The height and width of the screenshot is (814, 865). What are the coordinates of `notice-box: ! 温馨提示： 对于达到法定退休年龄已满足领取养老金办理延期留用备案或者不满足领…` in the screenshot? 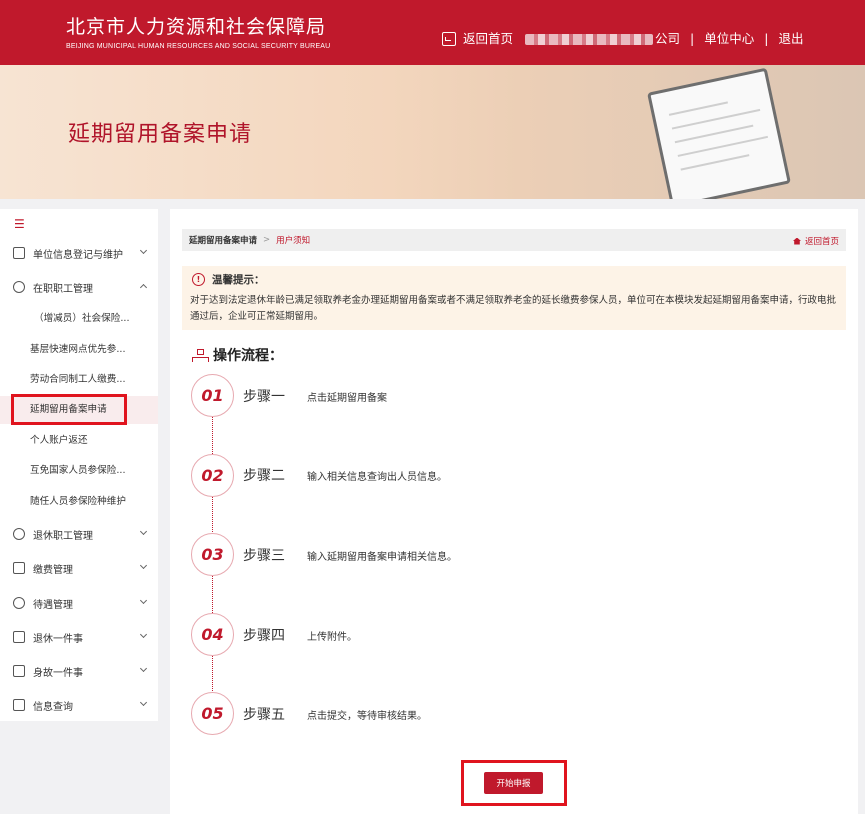 It's located at (514, 298).